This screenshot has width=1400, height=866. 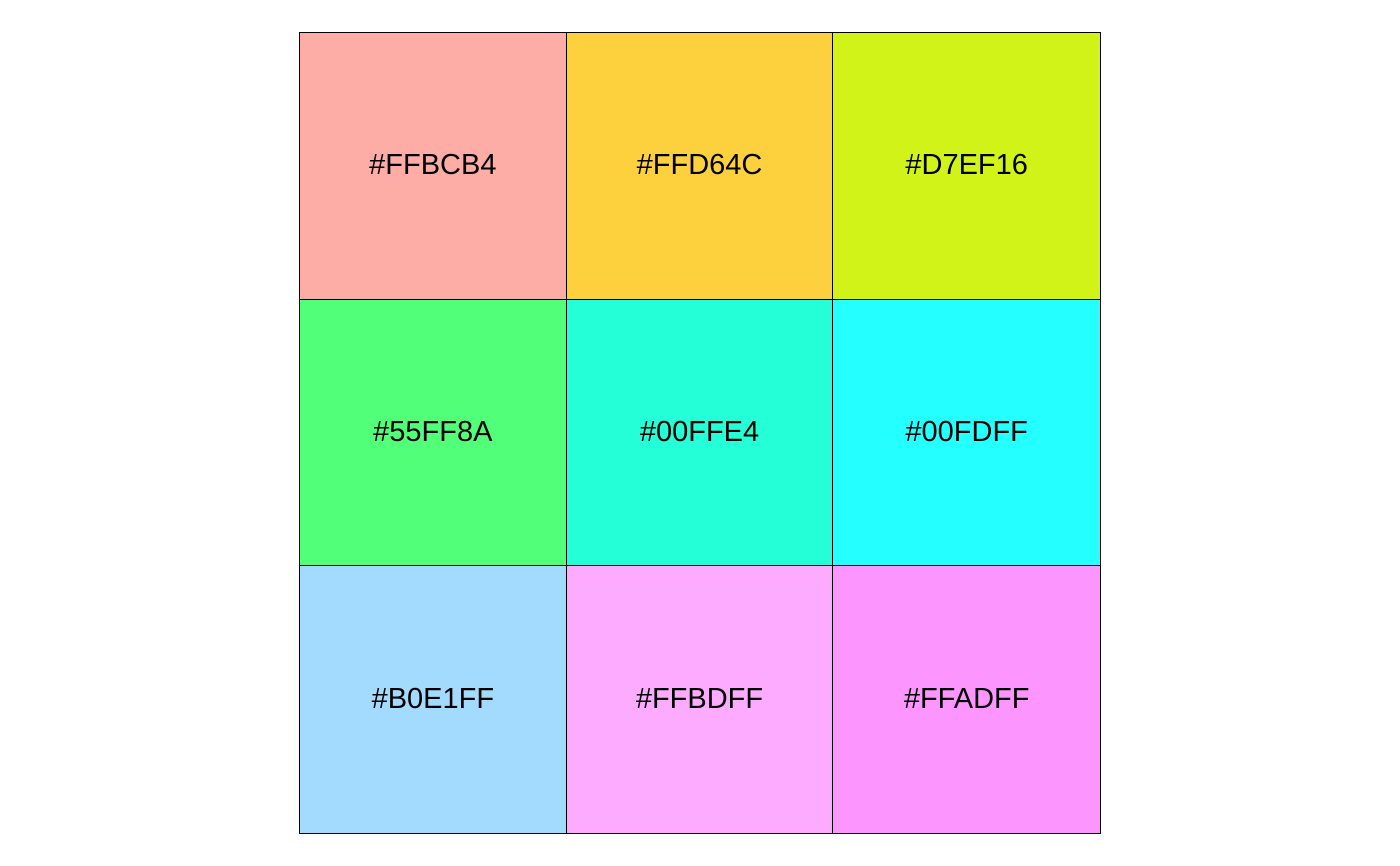 I want to click on swatch: #00FDFF, so click(x=966, y=433).